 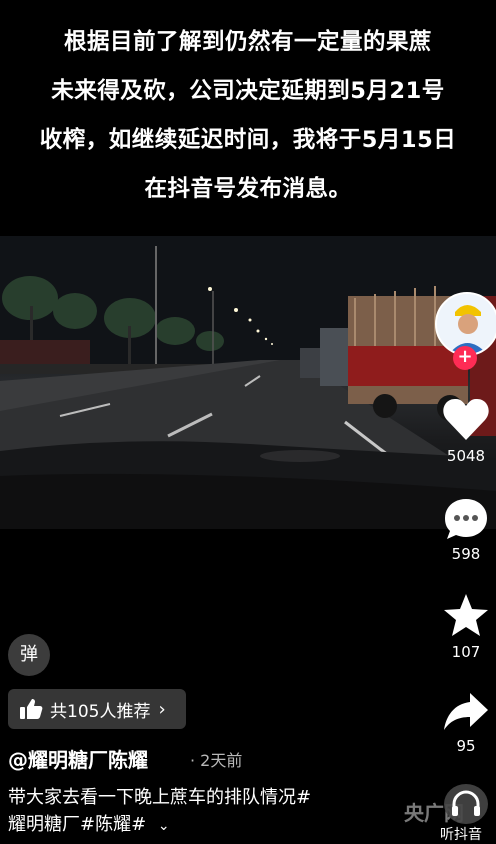 I want to click on star-icon, so click(x=466, y=615).